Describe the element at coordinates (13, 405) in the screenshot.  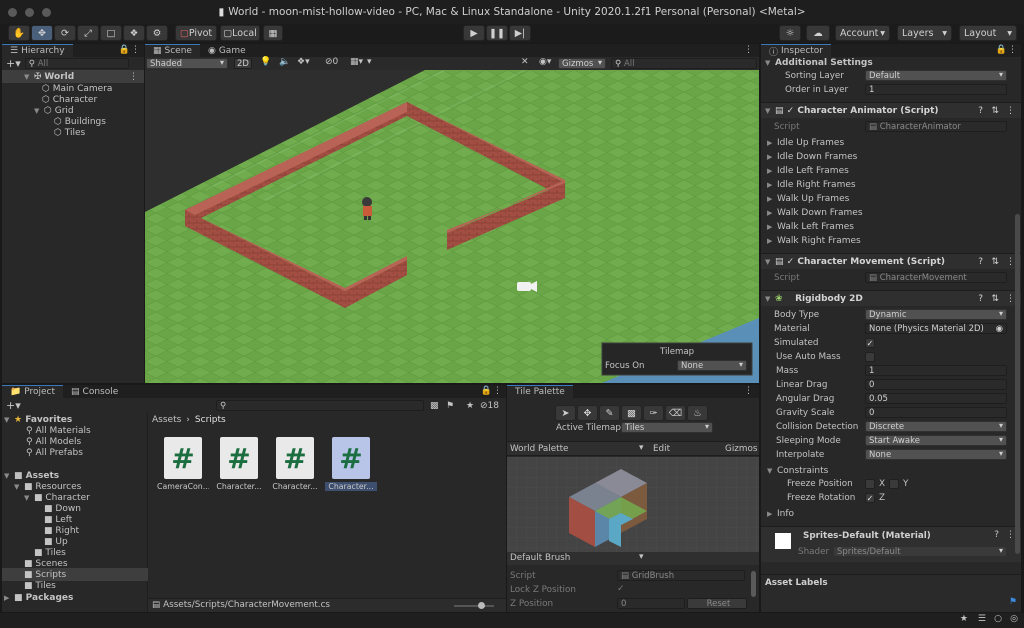
I see `add-icon: +▾` at that location.